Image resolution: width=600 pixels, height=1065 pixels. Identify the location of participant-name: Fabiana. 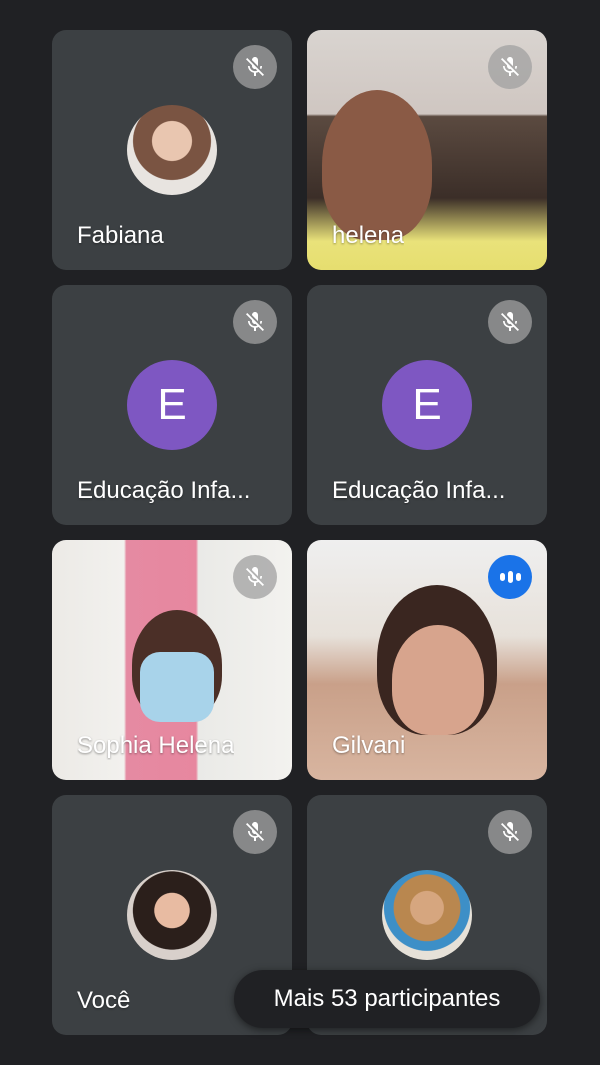
(120, 235).